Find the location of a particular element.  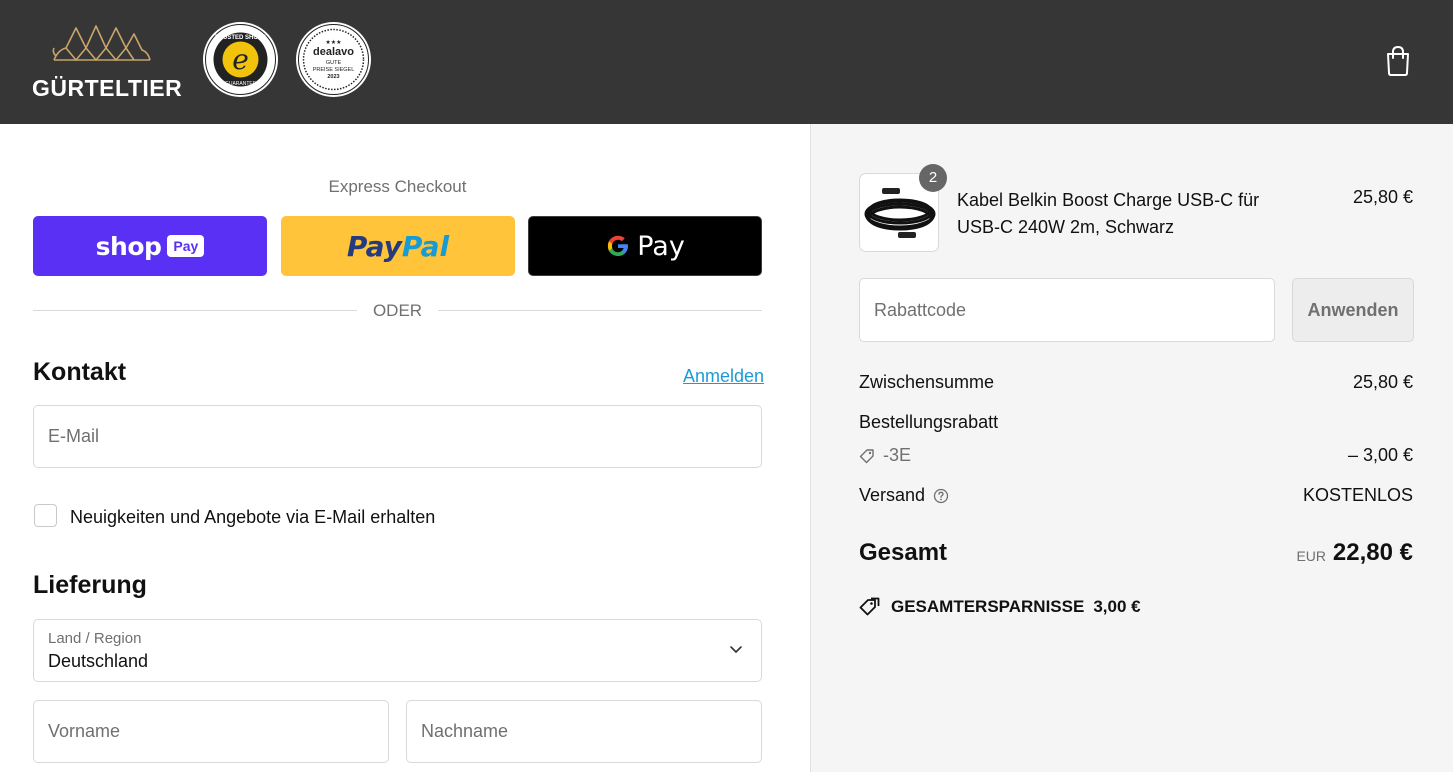

savings-value: 3,00 € is located at coordinates (1117, 606).